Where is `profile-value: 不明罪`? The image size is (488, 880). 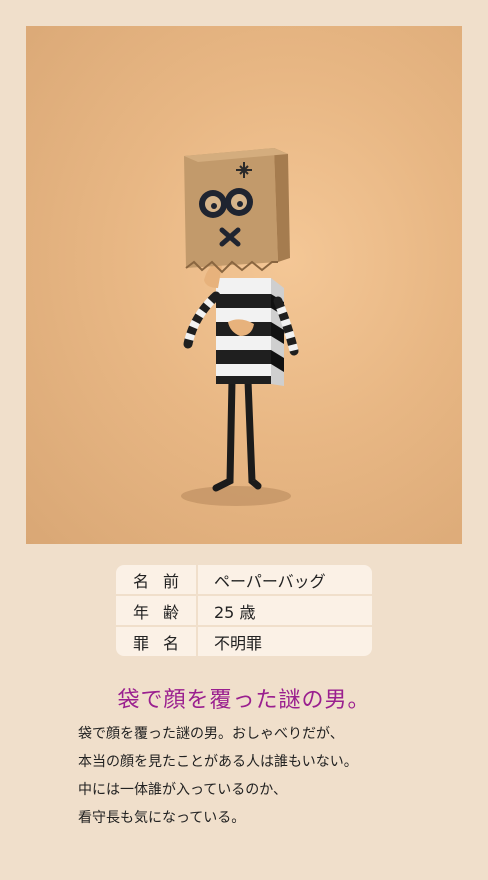
profile-value: 不明罪 is located at coordinates (238, 643).